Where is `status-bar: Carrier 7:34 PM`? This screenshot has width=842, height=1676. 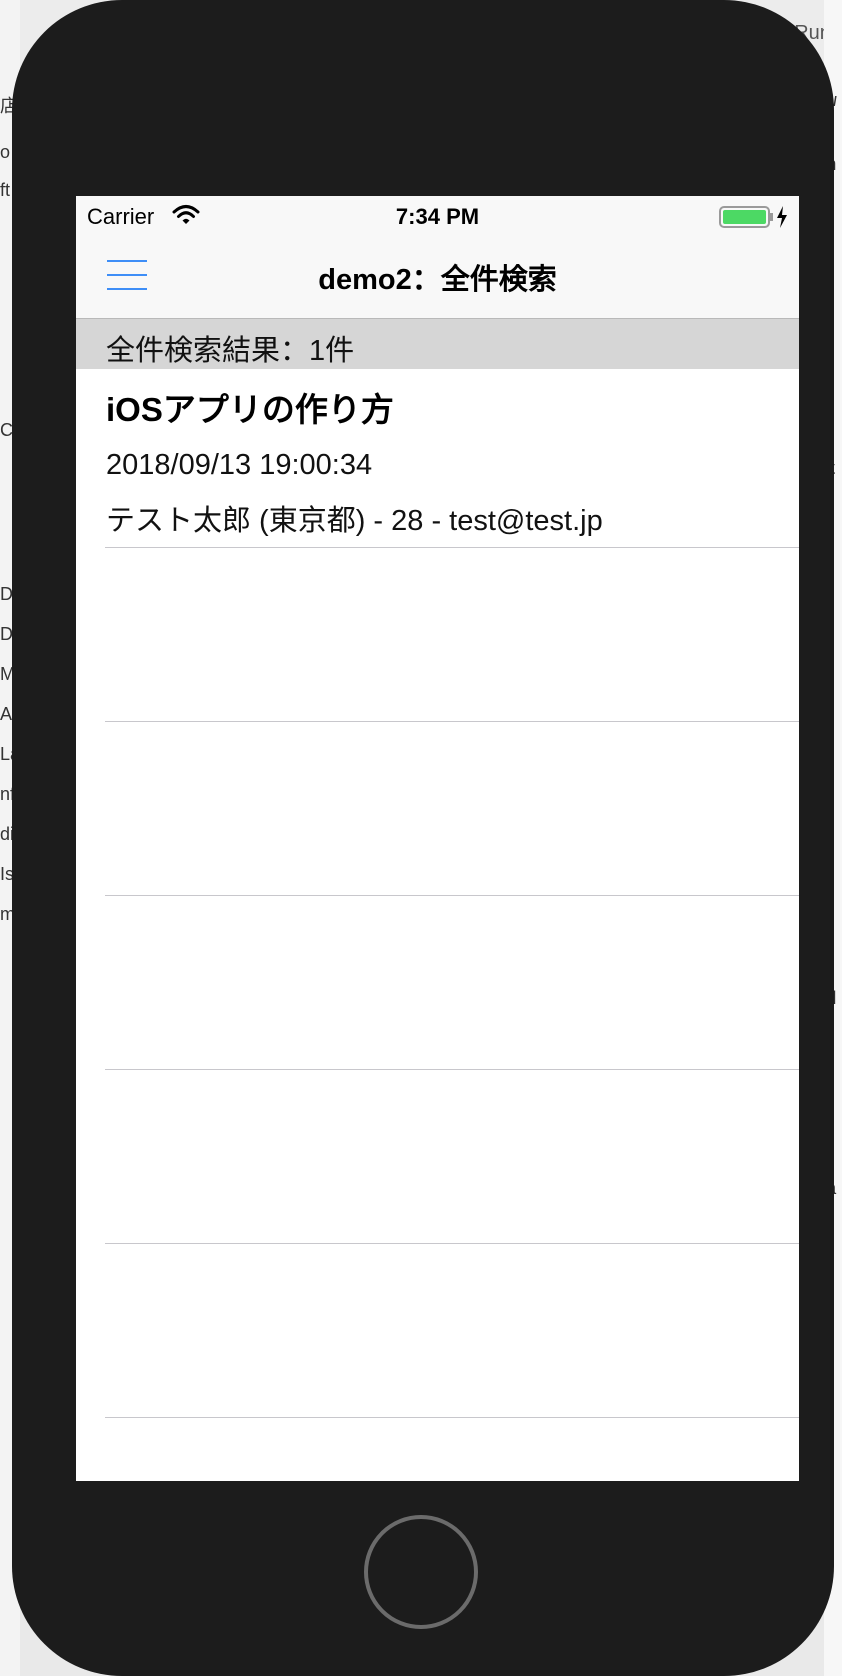 status-bar: Carrier 7:34 PM is located at coordinates (437, 216).